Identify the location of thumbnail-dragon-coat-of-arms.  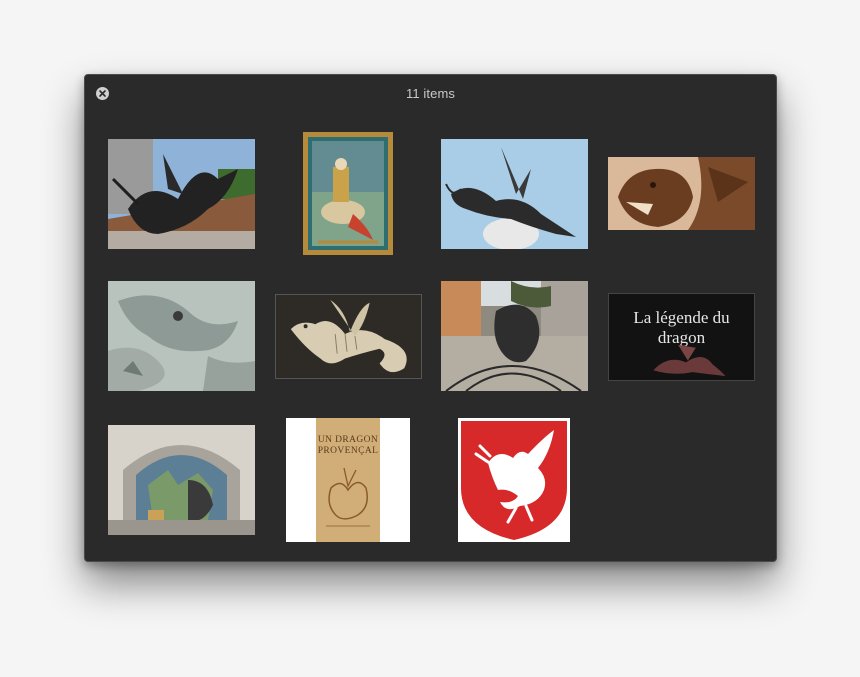
(514, 480).